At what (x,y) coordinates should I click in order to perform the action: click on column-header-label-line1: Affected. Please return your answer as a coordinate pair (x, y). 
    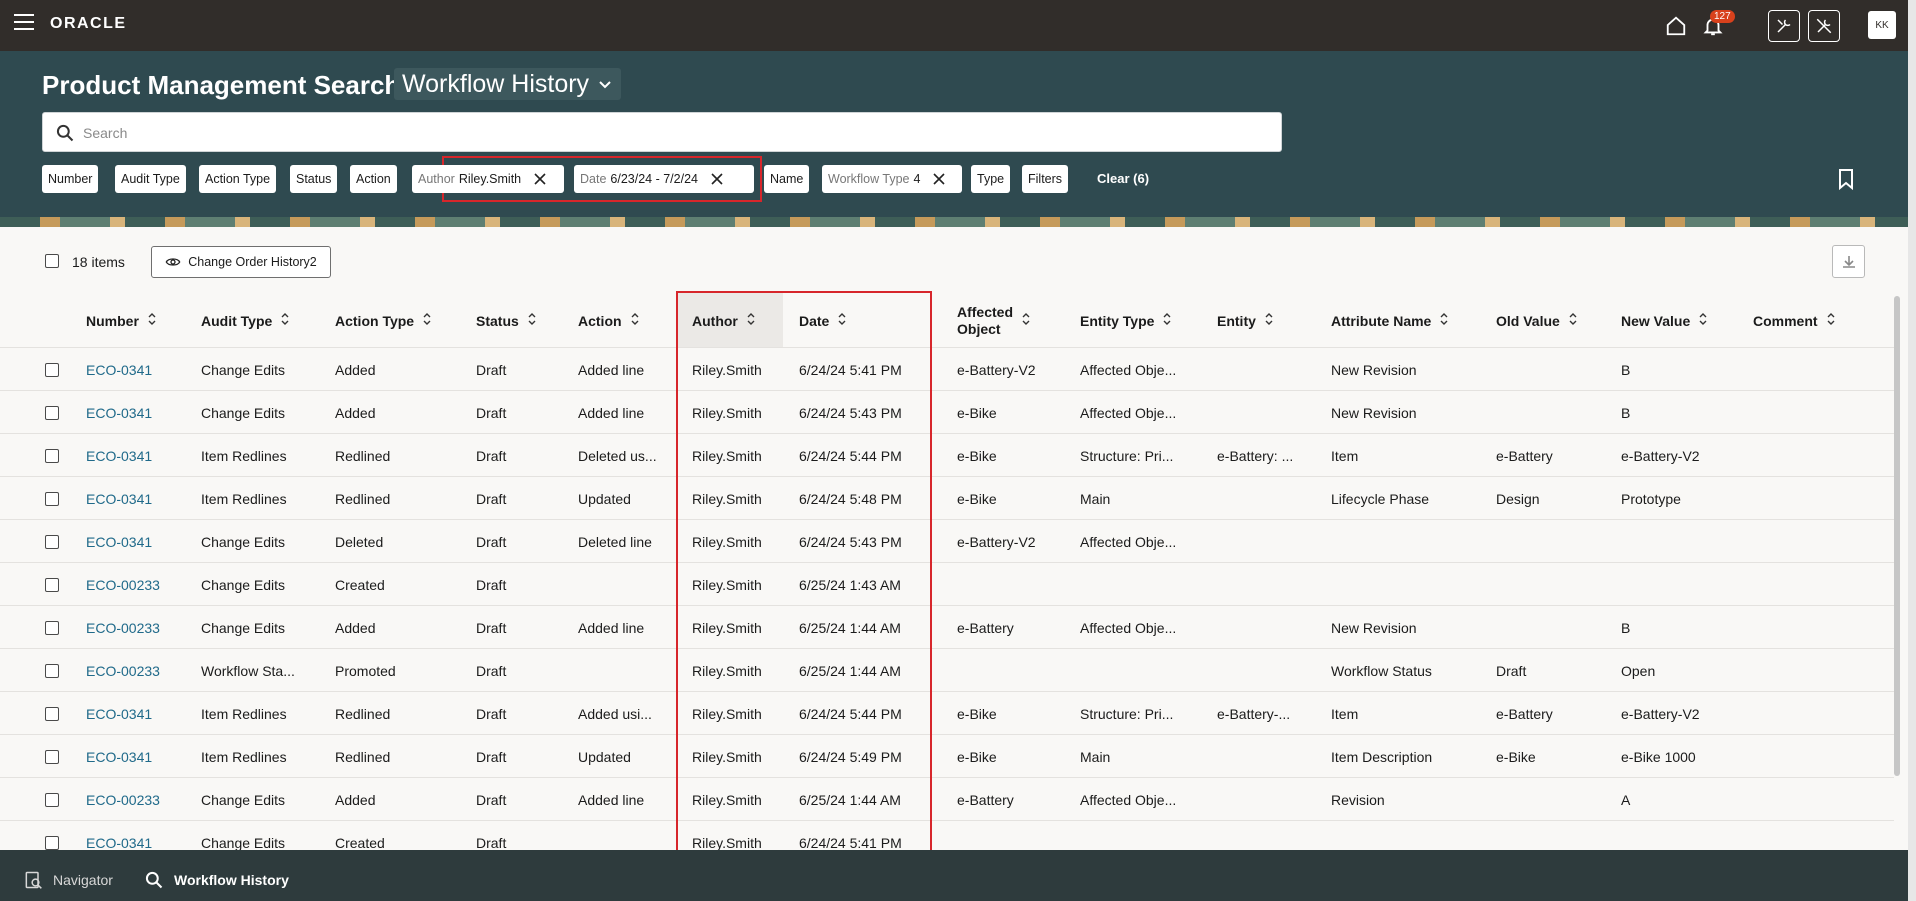
    Looking at the image, I should click on (985, 312).